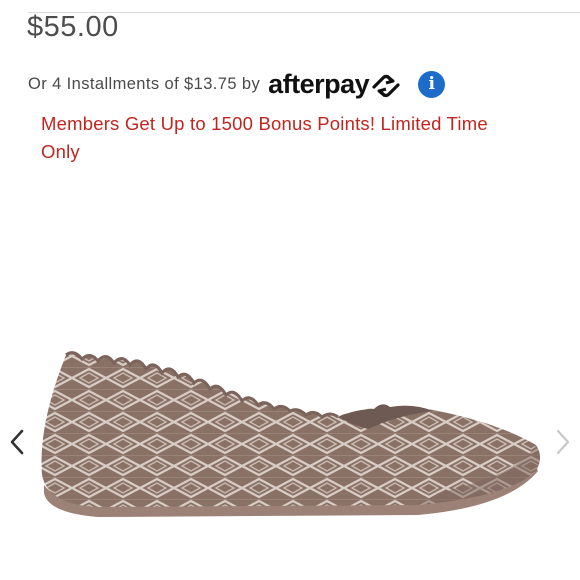 Image resolution: width=580 pixels, height=580 pixels. What do you see at coordinates (319, 84) in the screenshot?
I see `afterpay-wordmark: afterpay` at bounding box center [319, 84].